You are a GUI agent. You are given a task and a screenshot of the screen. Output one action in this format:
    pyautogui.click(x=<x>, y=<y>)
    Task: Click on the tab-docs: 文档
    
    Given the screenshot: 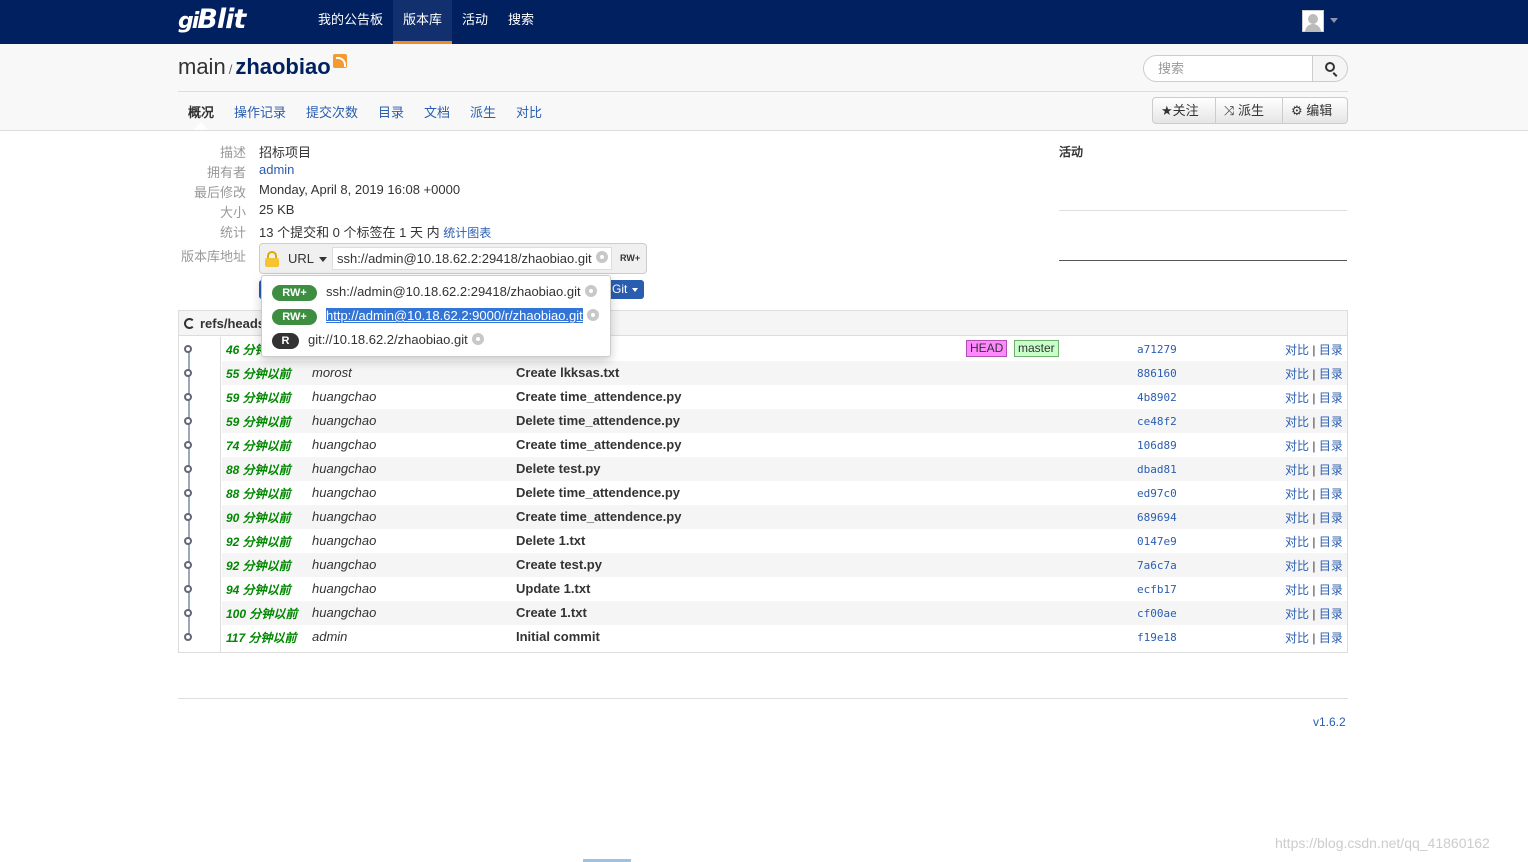 What is the action you would take?
    pyautogui.click(x=437, y=111)
    